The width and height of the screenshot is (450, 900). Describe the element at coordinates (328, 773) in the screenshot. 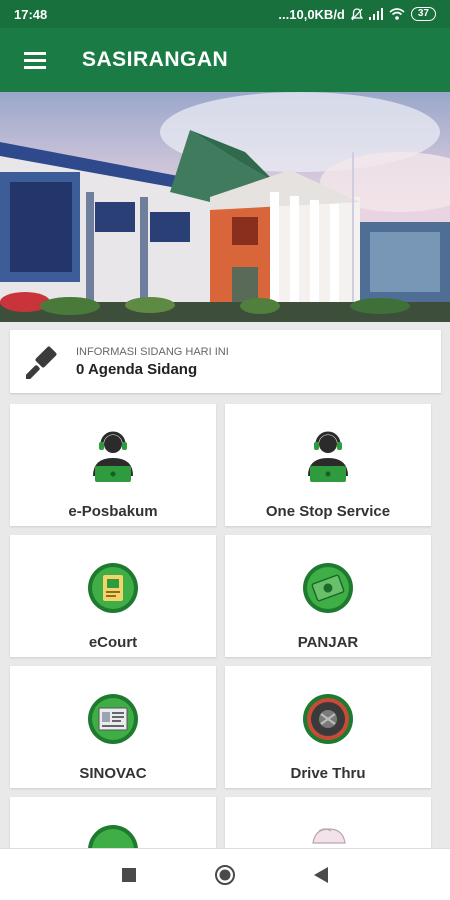

I see `menu-tile-label: Drive Thru` at that location.